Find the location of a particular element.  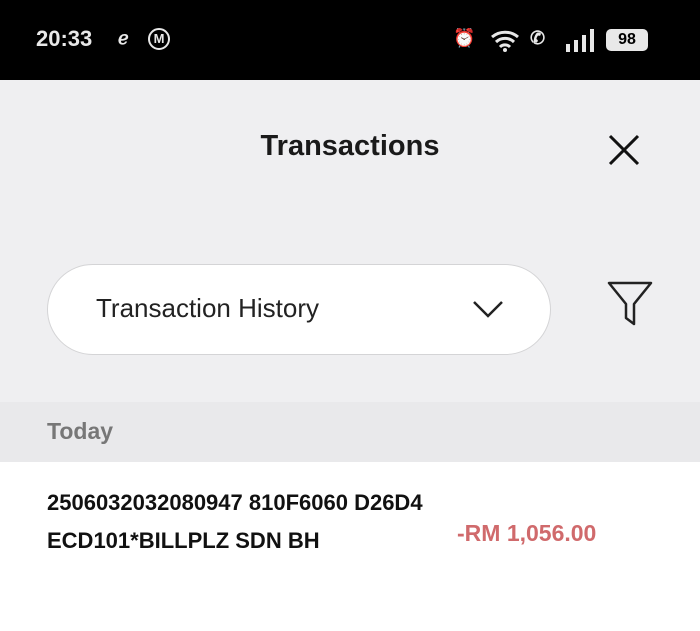

group-label: Today is located at coordinates (80, 431).